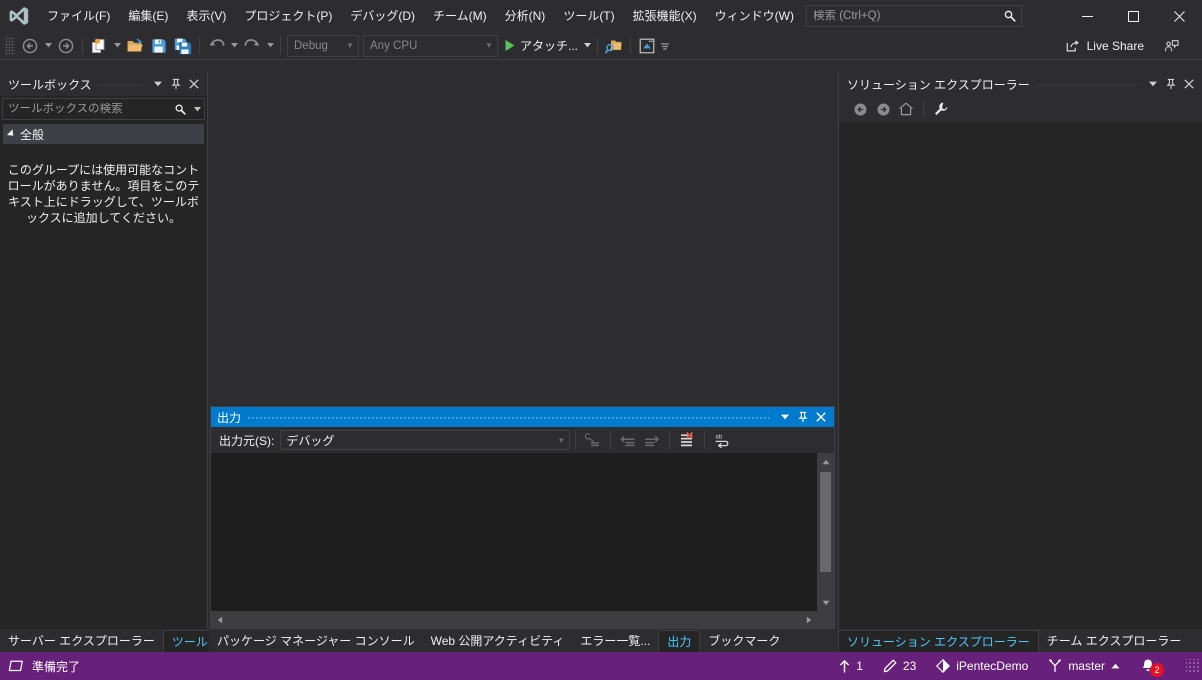  Describe the element at coordinates (906, 109) in the screenshot. I see `home-icon` at that location.